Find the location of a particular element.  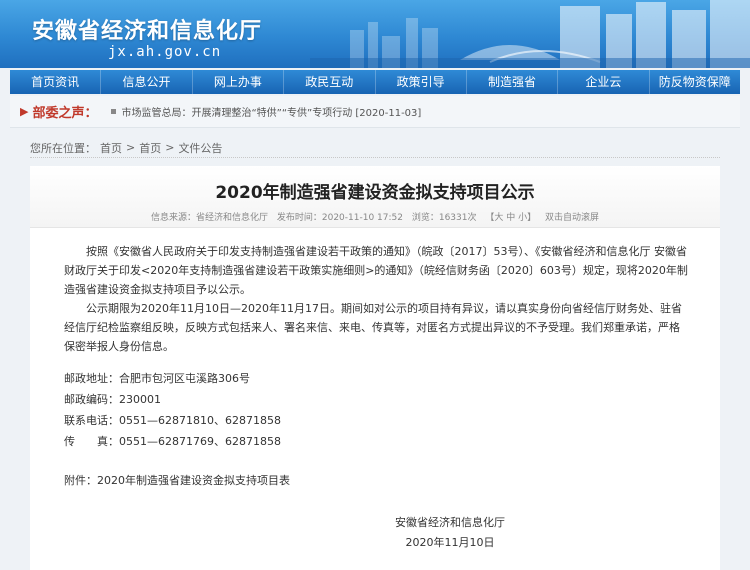

meta-views: 浏览：16331次 is located at coordinates (444, 218).